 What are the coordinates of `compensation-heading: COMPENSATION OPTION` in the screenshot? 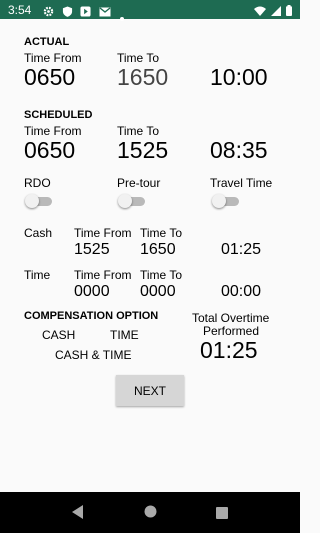 It's located at (91, 316).